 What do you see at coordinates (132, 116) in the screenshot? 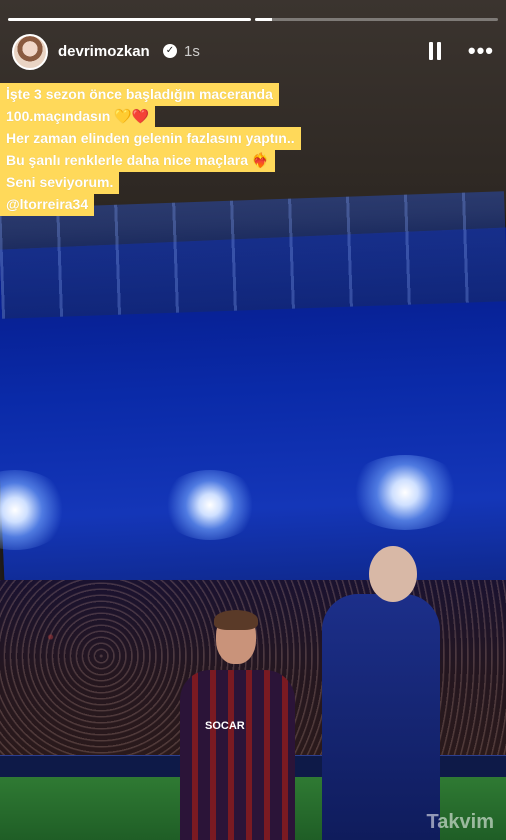
I see `heart-emoji-icon: 💛❤️` at bounding box center [132, 116].